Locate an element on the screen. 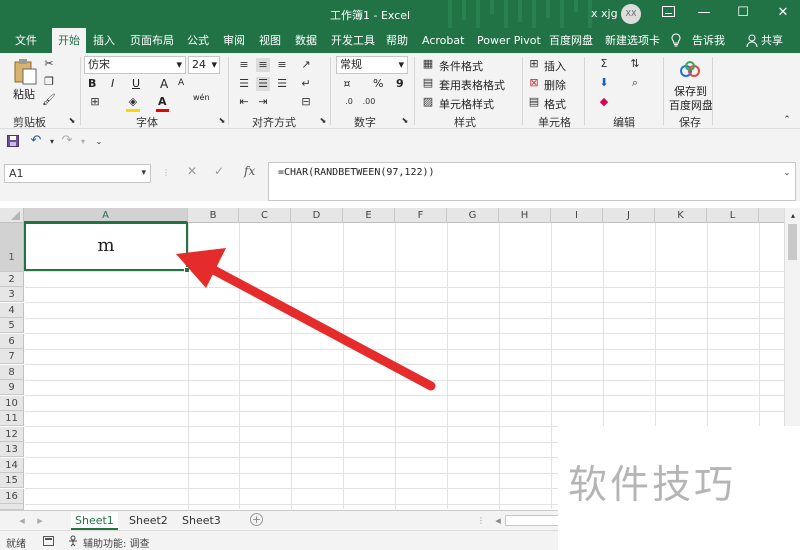 Image resolution: width=800 pixels, height=550 pixels. more-sheets-icon: ⋮ is located at coordinates (481, 521).